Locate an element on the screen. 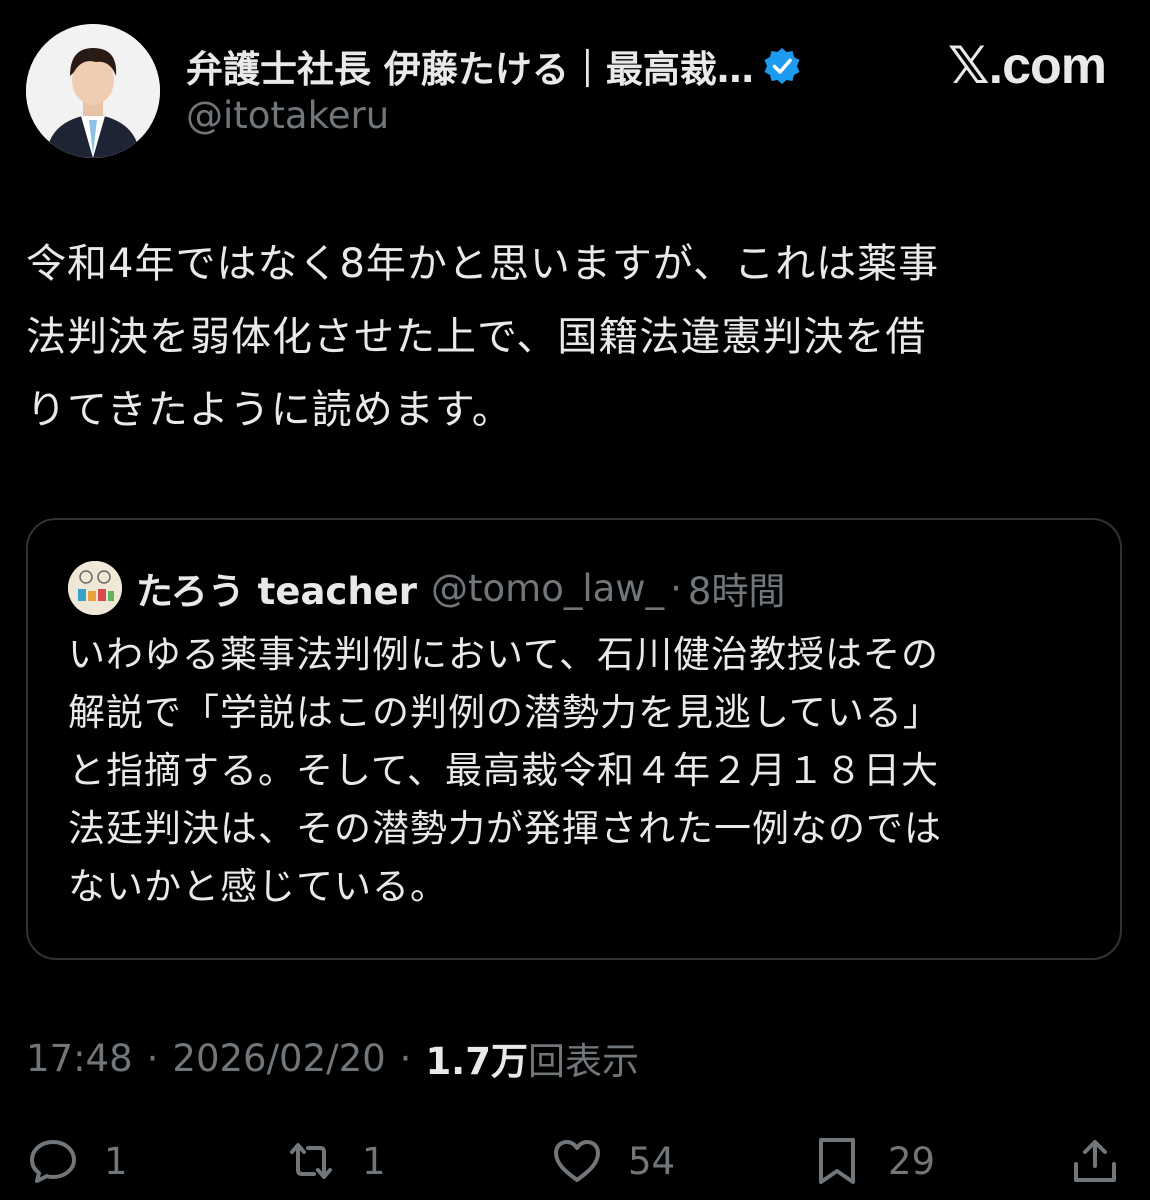 This screenshot has width=1150, height=1200. quoted-text-line: いわゆる薬事法判例において、石川健治教授はその is located at coordinates (504, 654).